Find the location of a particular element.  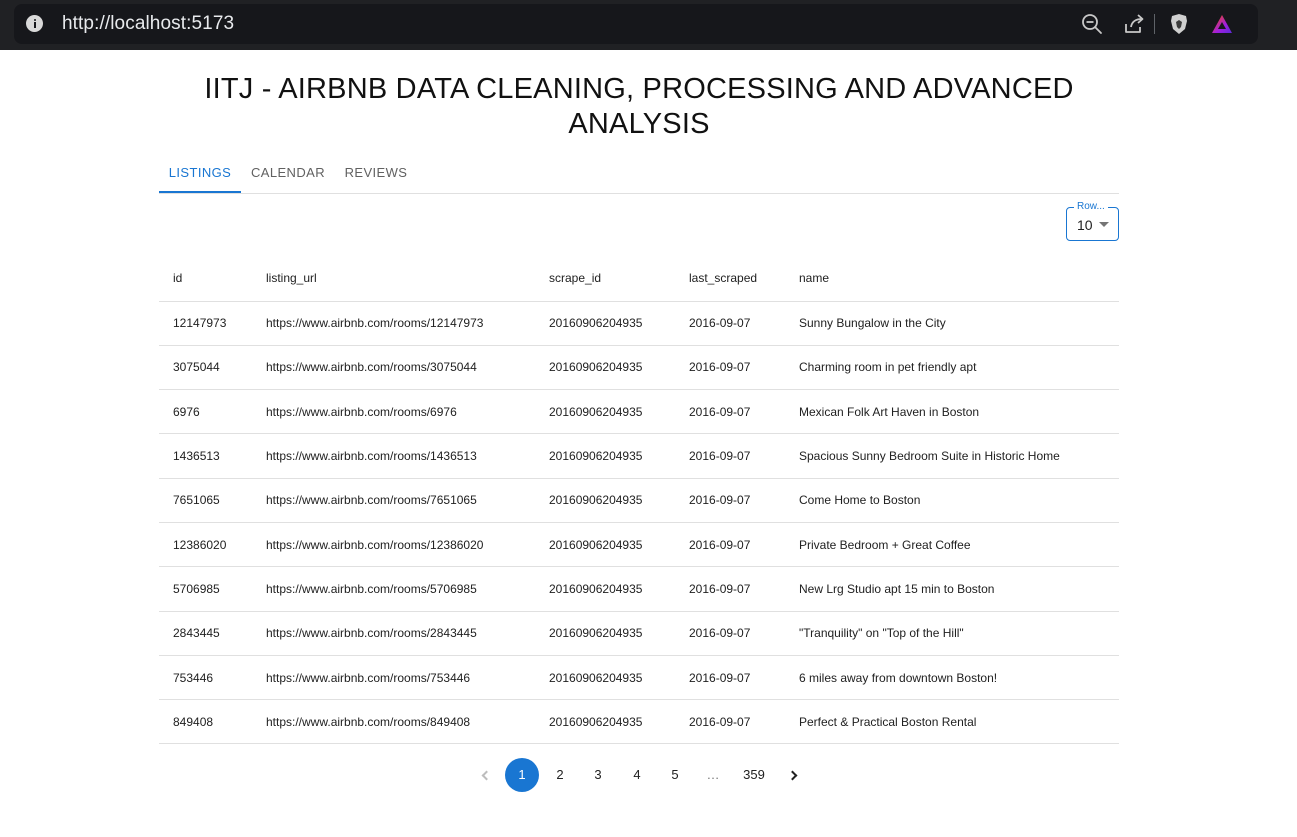

column-header-scrape-id: scrape_id is located at coordinates (605, 279).